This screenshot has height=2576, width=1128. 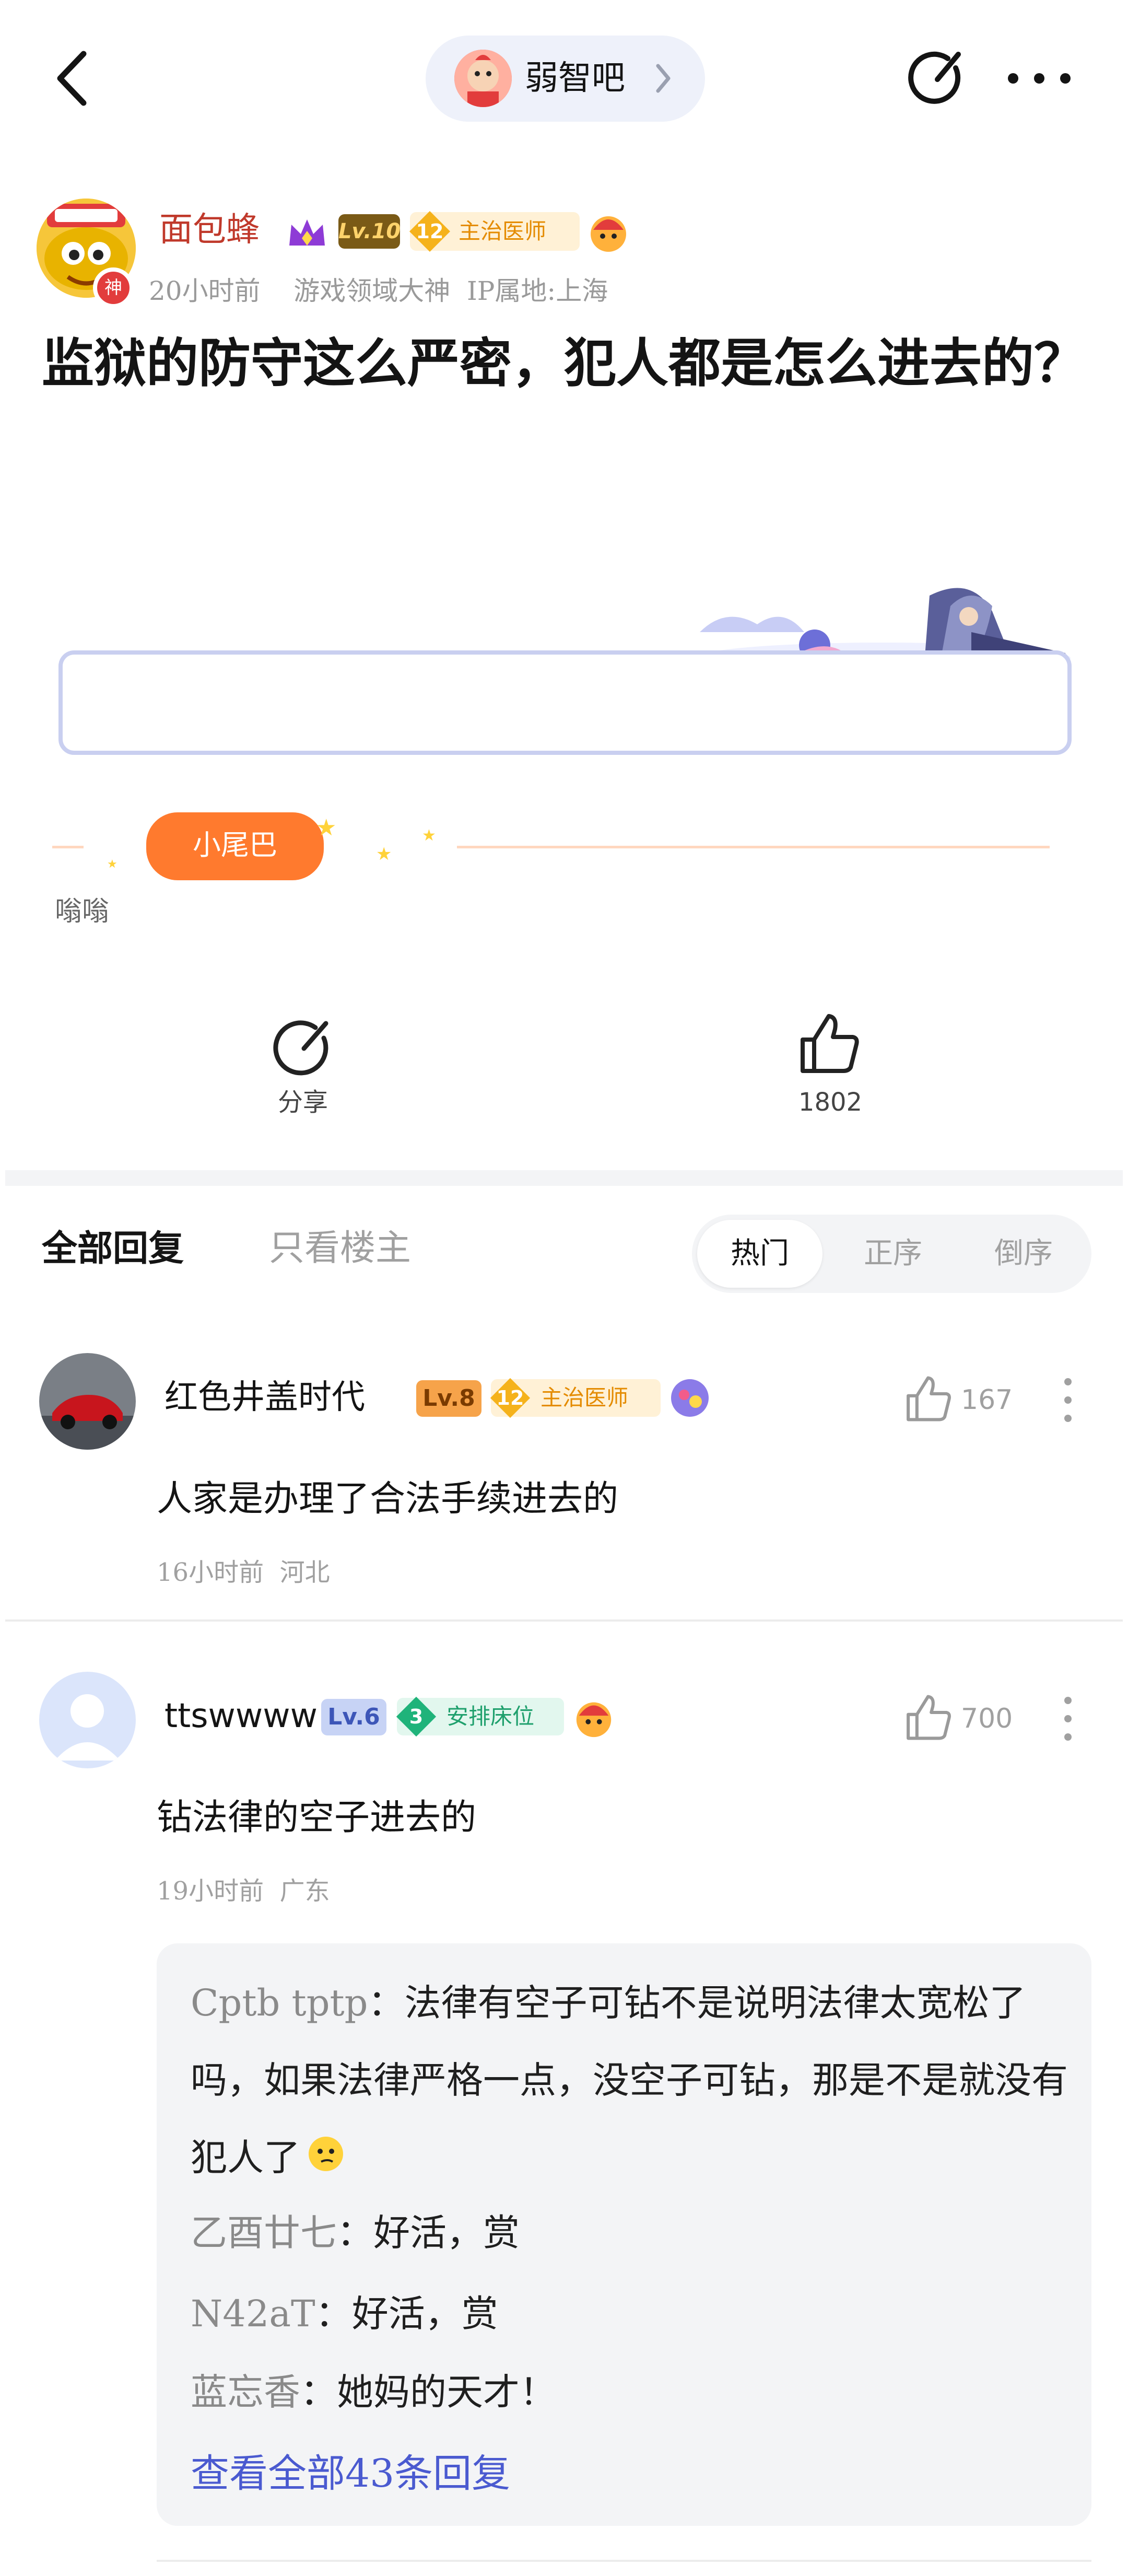 What do you see at coordinates (307, 232) in the screenshot?
I see `crown-icon` at bounding box center [307, 232].